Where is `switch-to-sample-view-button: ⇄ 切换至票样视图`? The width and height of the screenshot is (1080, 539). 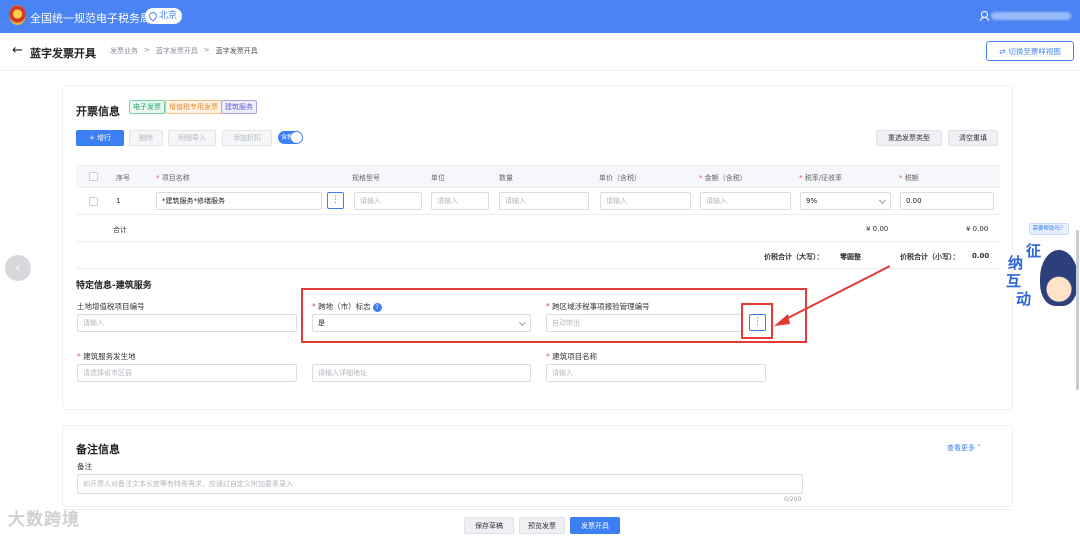 switch-to-sample-view-button: ⇄ 切换至票样视图 is located at coordinates (1030, 51).